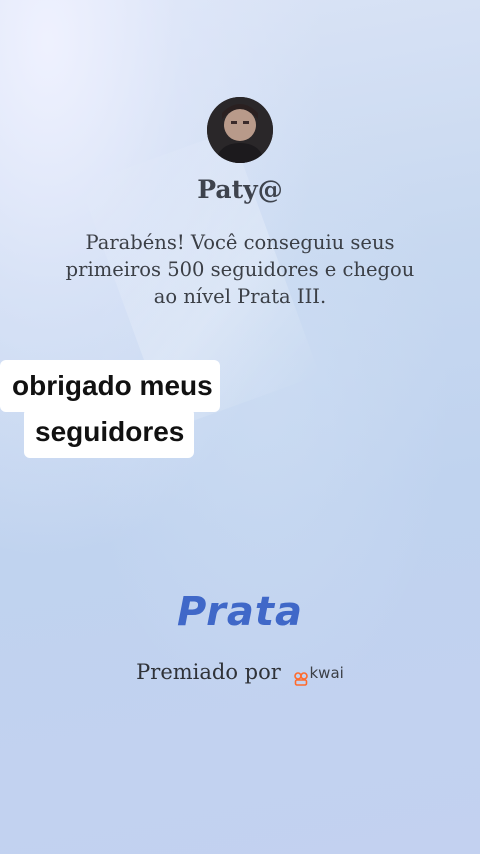  I want to click on awarded-by-label: Premiado por, so click(208, 672).